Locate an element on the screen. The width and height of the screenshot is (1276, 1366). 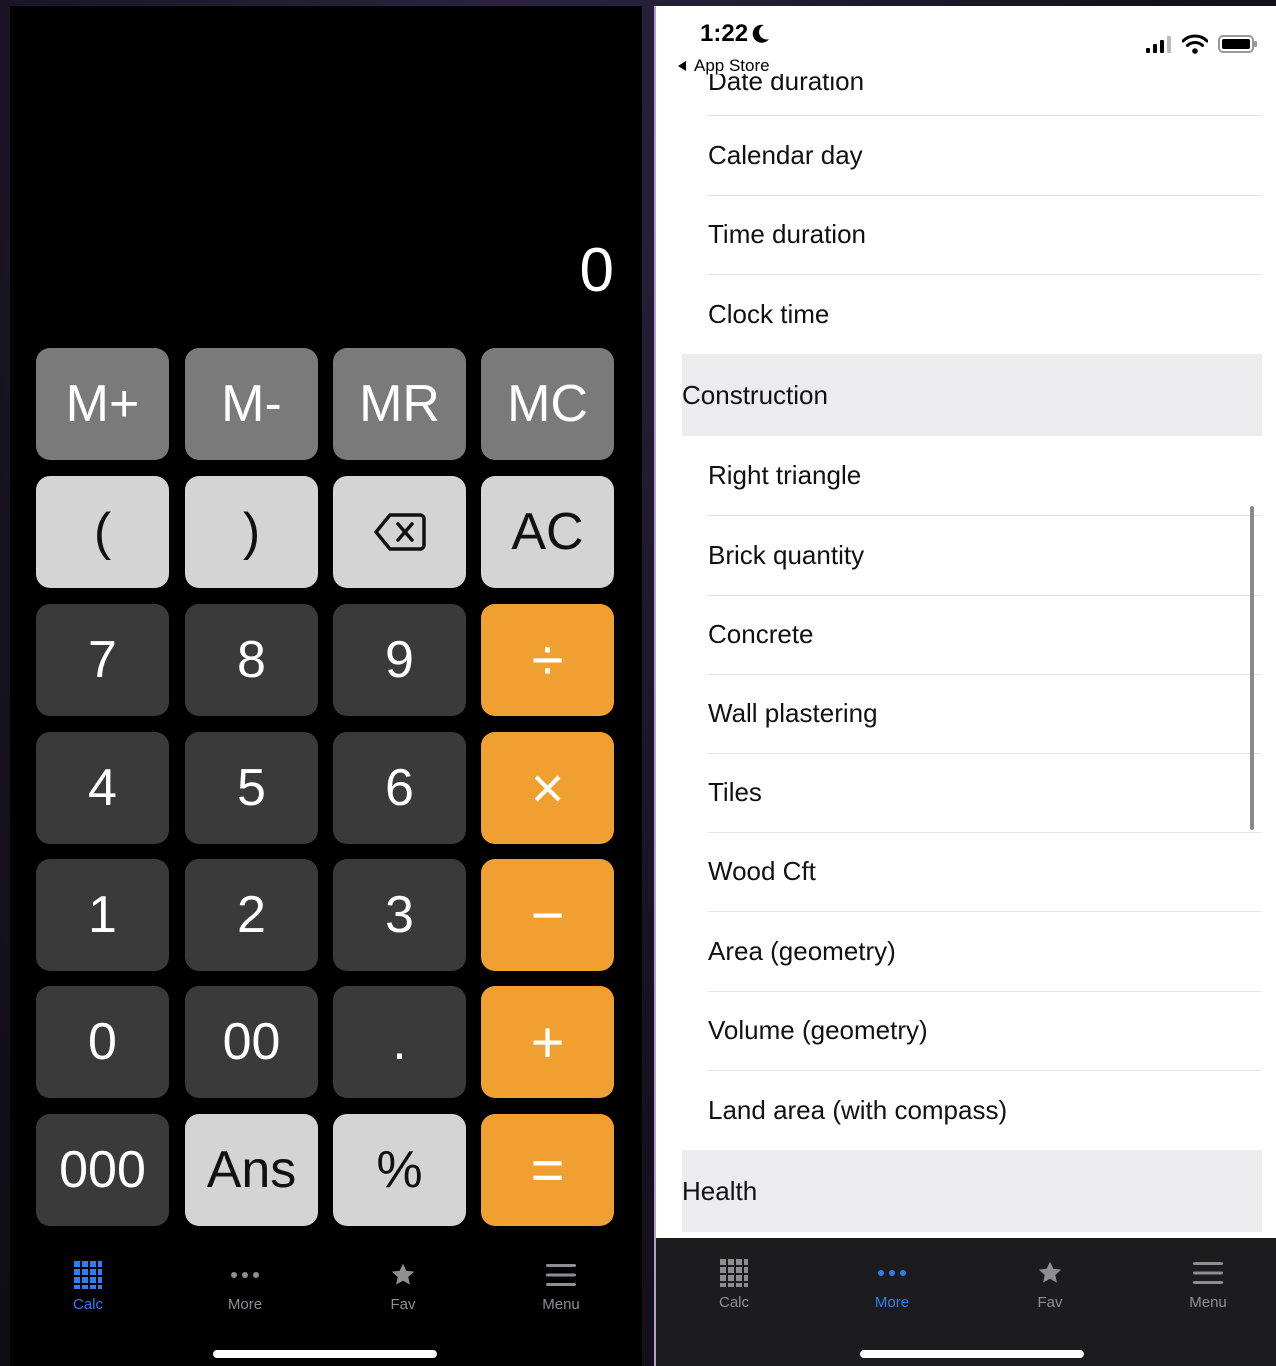
list-item: Right triangle is located at coordinates (985, 476).